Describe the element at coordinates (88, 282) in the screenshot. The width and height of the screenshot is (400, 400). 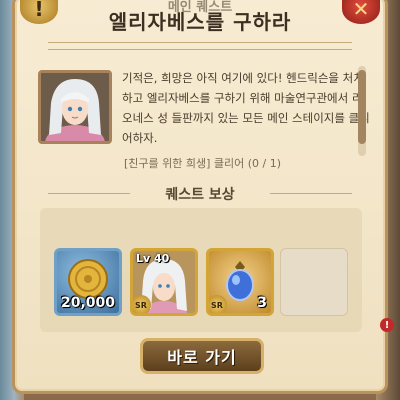
I see `reward-slot-gold: 20,000` at that location.